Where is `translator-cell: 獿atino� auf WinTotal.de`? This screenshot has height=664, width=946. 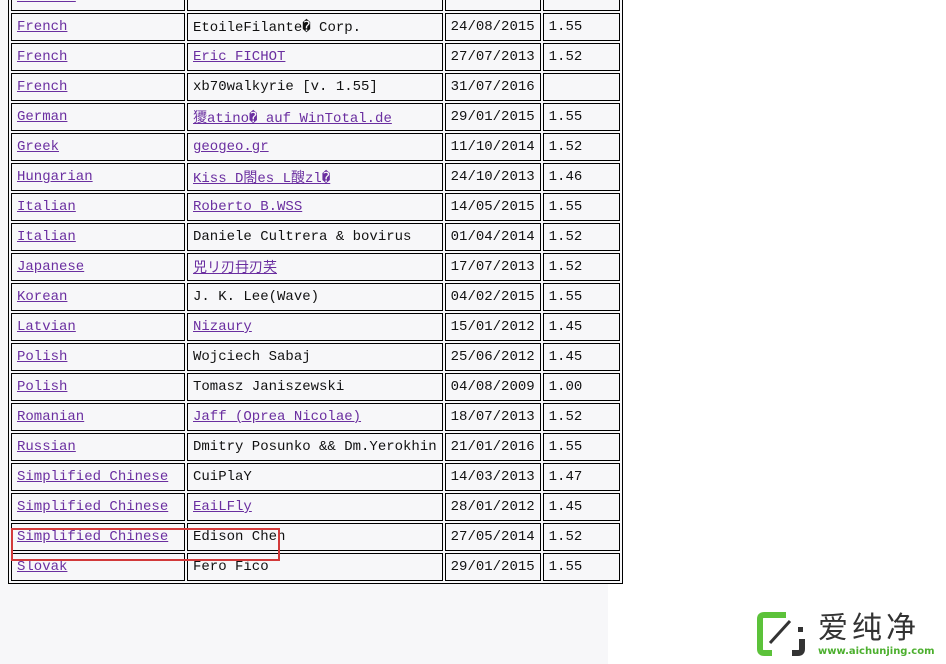
translator-cell: 獿atino� auf WinTotal.de is located at coordinates (315, 117).